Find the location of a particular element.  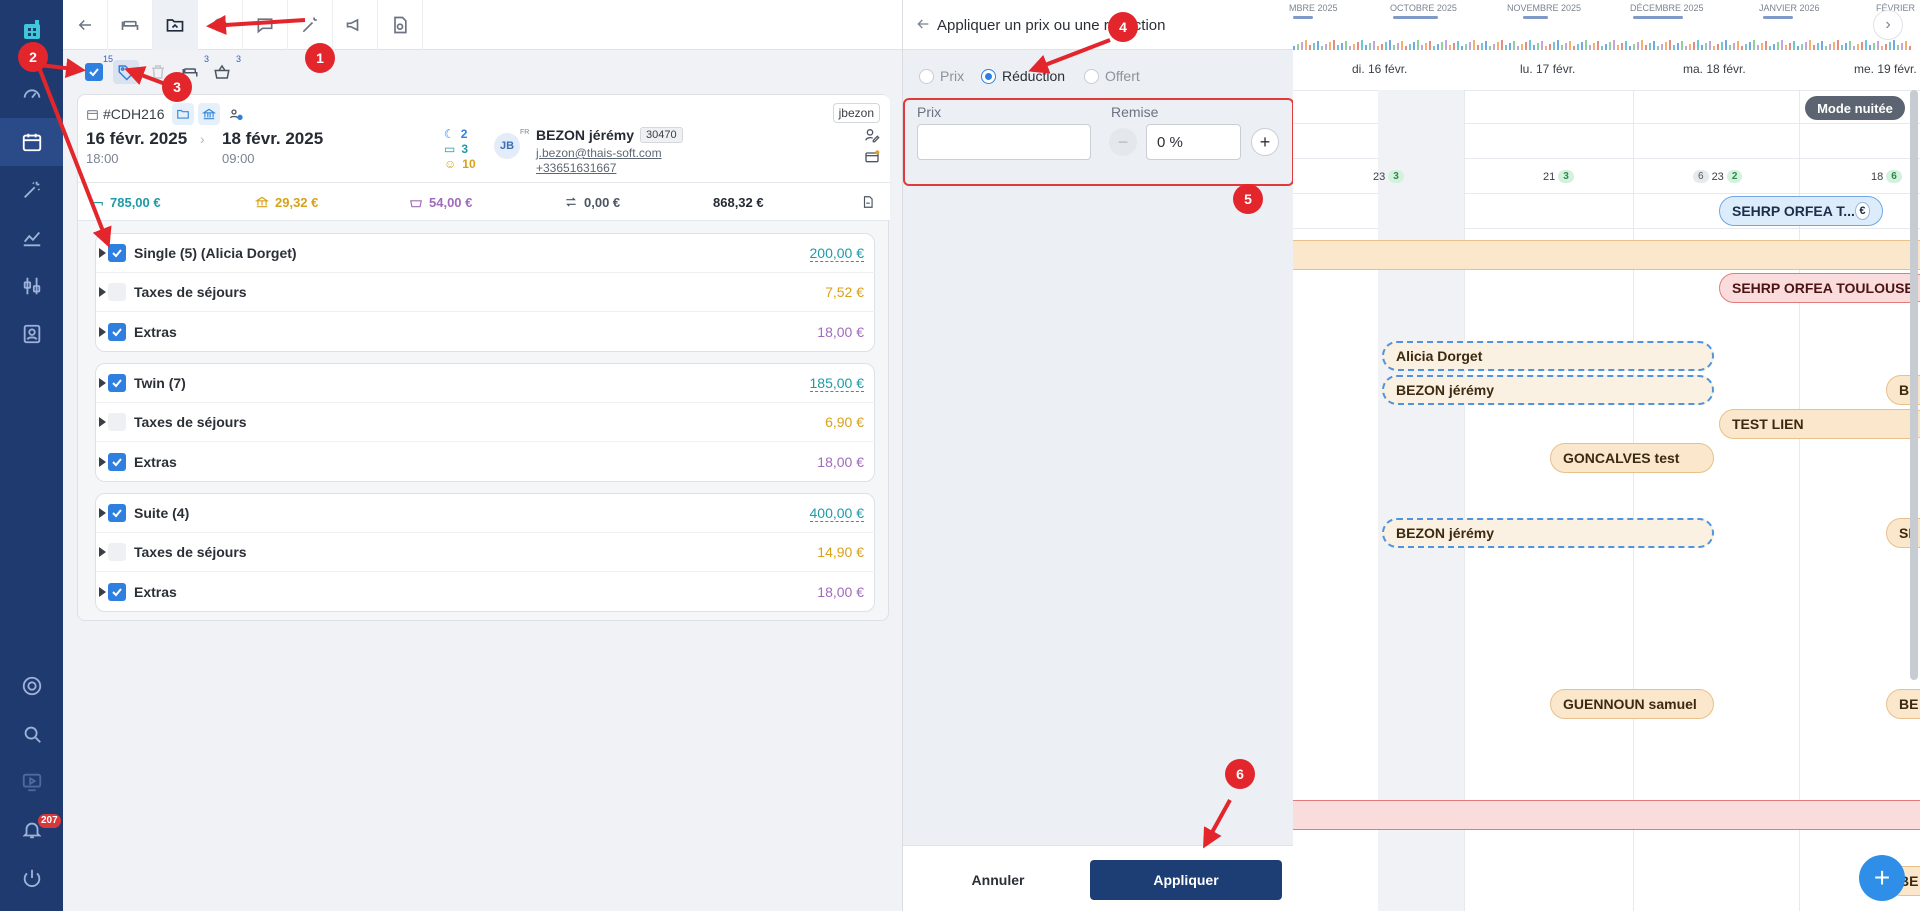

tax-line: Taxes de séjours 7,52 € is located at coordinates (486, 292).